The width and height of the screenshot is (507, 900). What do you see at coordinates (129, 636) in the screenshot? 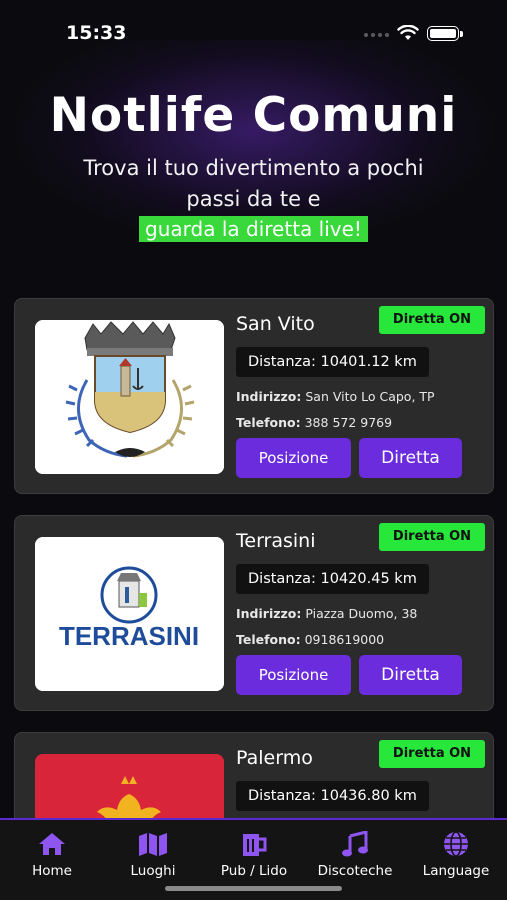
I see `terrasini-logo-text: TERRASINI` at bounding box center [129, 636].